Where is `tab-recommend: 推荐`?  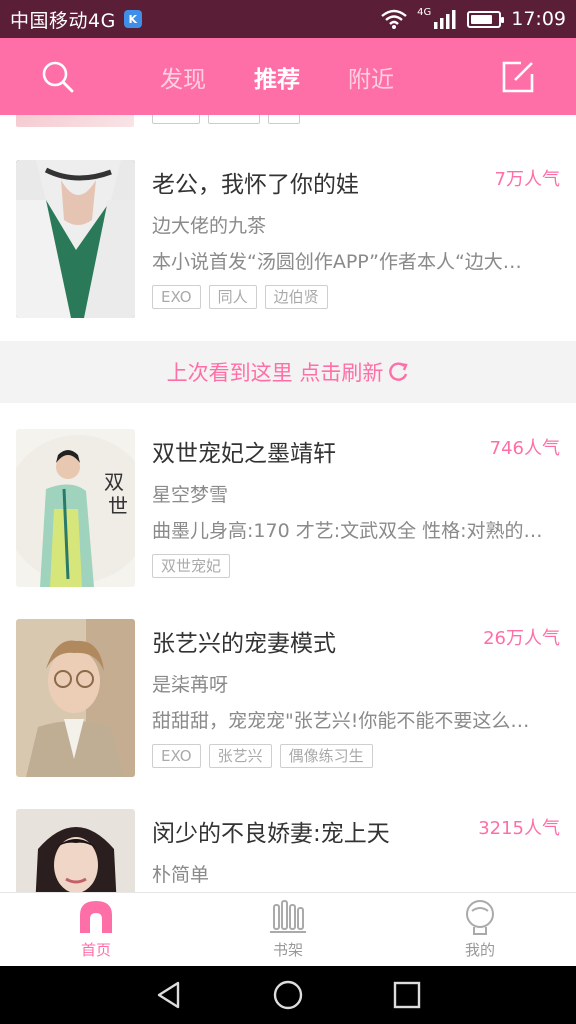
tab-recommend: 推荐 is located at coordinates (277, 77).